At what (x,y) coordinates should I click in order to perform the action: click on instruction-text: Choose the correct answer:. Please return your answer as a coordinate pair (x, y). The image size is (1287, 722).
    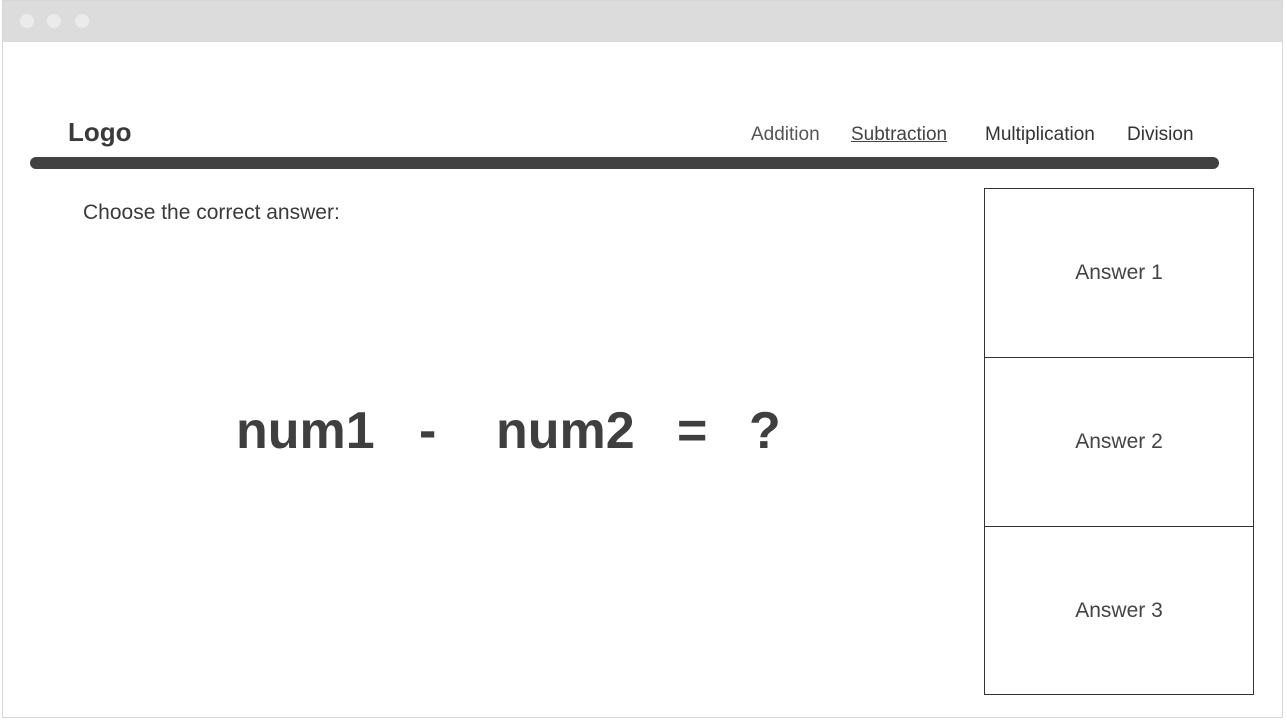
    Looking at the image, I should click on (211, 212).